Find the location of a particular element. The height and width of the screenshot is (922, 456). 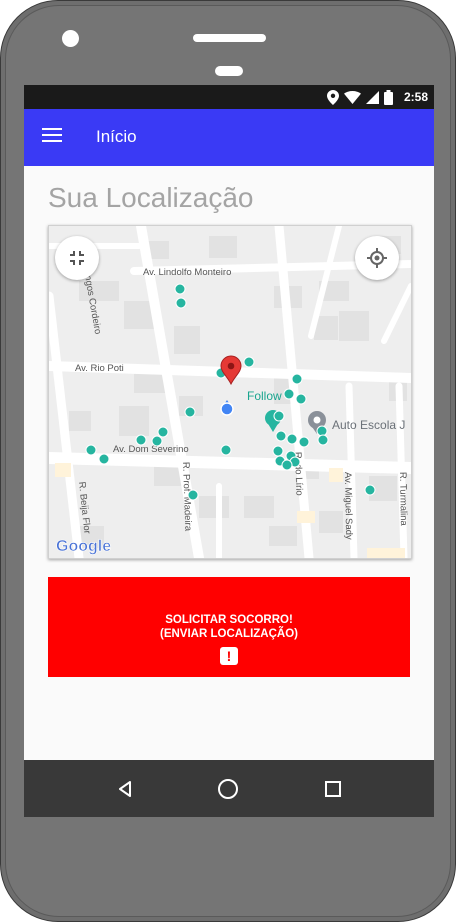

back-icon is located at coordinates (125, 789).